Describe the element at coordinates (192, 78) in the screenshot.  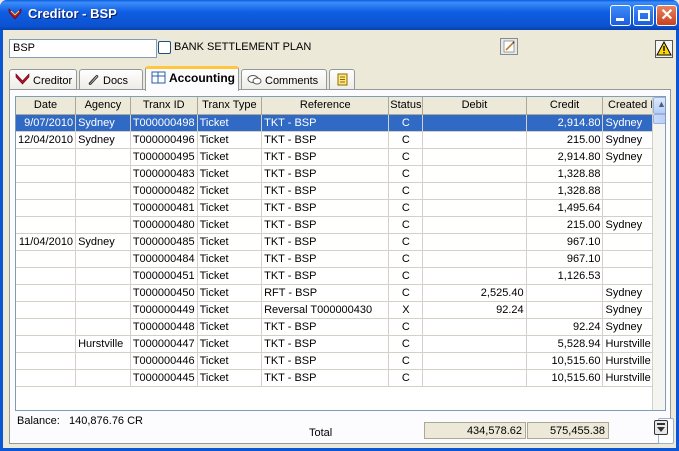
I see `tab-accounting: Accounting` at that location.